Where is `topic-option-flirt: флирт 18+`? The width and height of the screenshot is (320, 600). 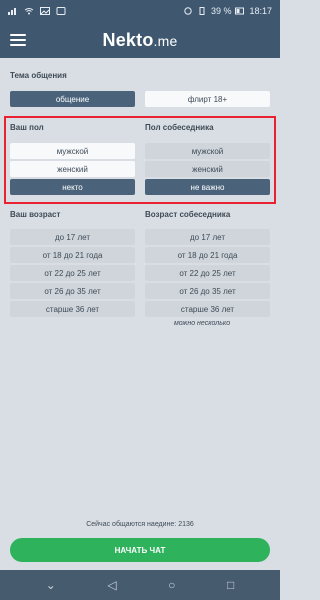 topic-option-flirt: флирт 18+ is located at coordinates (207, 99).